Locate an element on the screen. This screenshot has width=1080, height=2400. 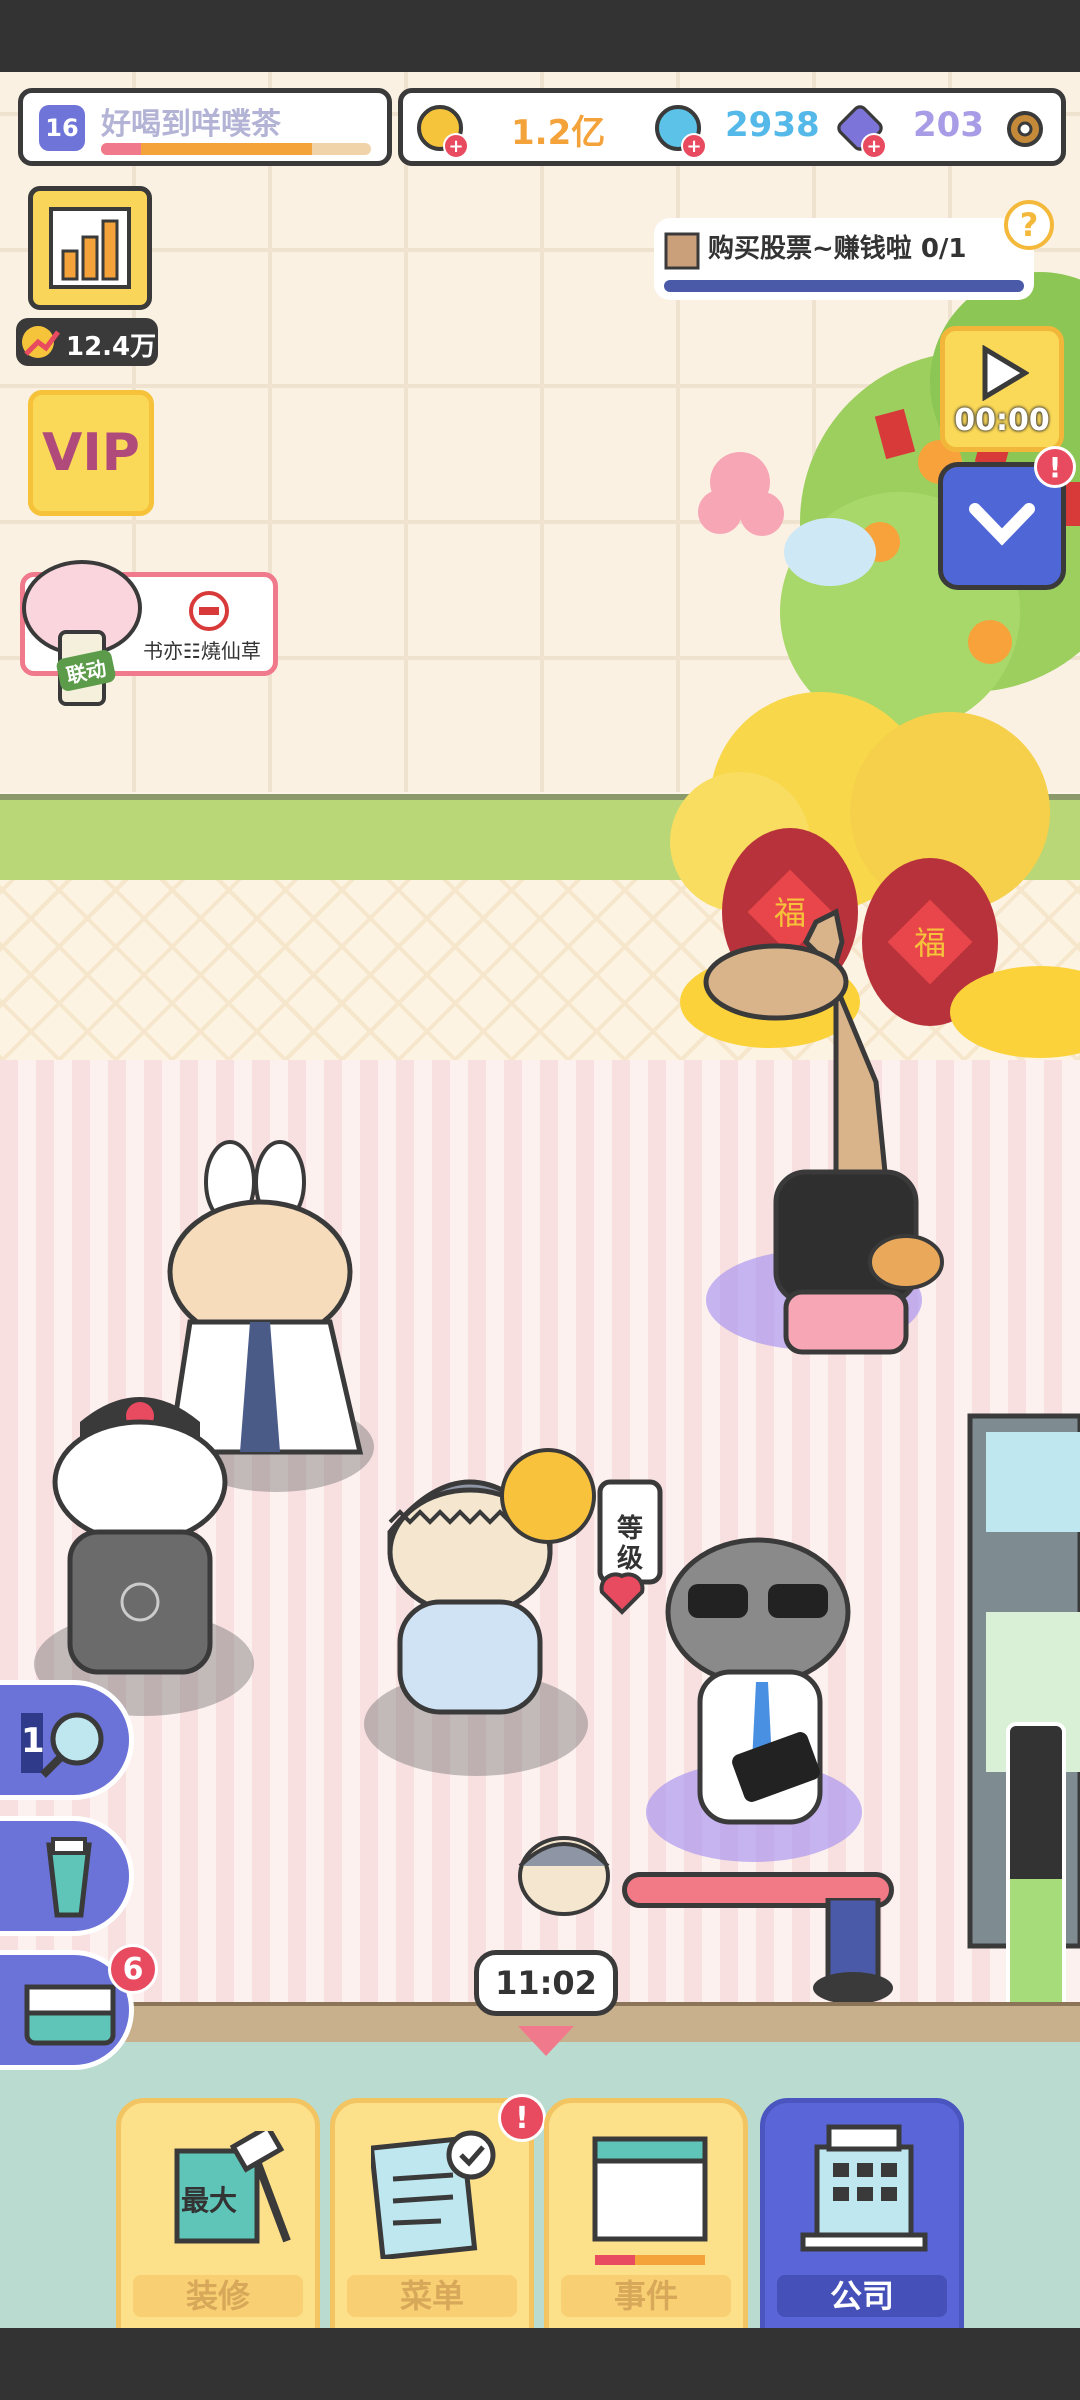
shop-name: 好喝到咩噗茶 is located at coordinates (191, 124).